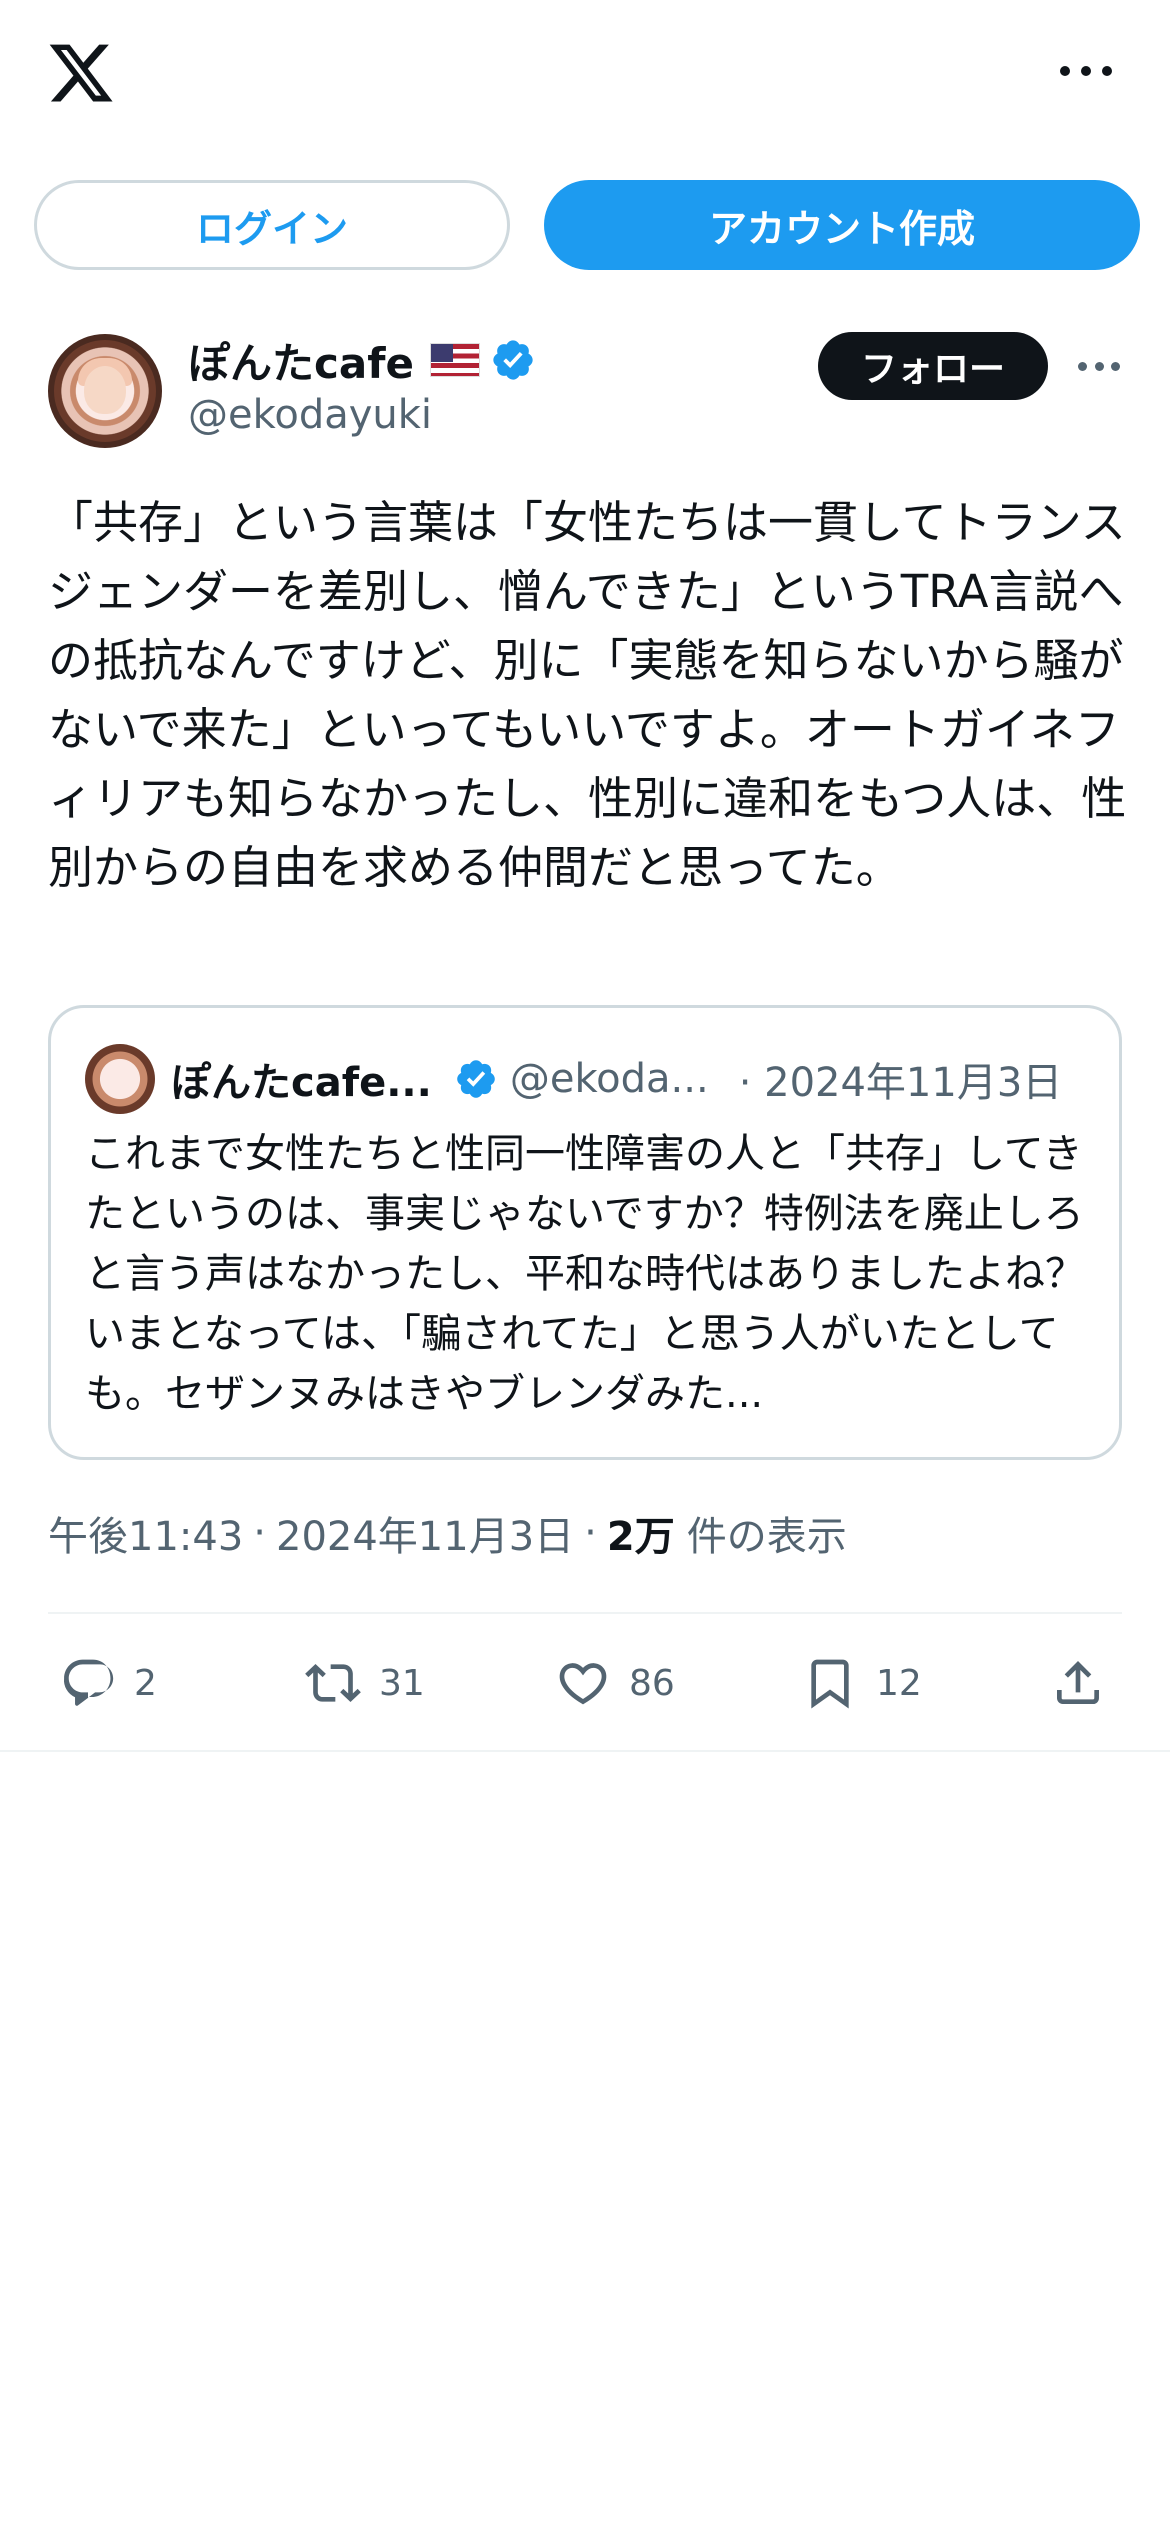  What do you see at coordinates (899, 1683) in the screenshot?
I see `bookmark-count: 12` at bounding box center [899, 1683].